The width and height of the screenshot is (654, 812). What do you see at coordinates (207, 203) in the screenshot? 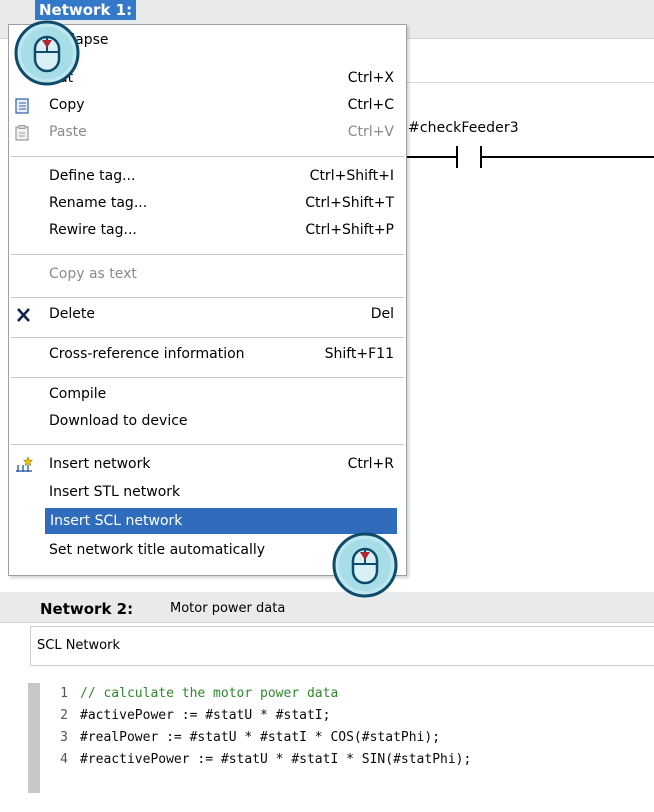
I see `menu-item-rename-tag: Rename tag... Ctrl+Shift+T` at bounding box center [207, 203].